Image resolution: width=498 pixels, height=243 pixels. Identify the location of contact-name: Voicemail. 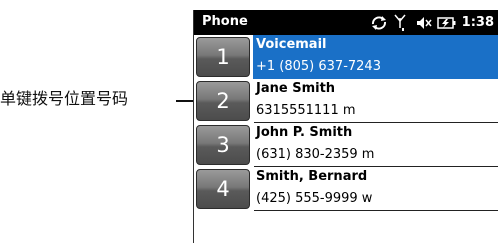
(291, 44).